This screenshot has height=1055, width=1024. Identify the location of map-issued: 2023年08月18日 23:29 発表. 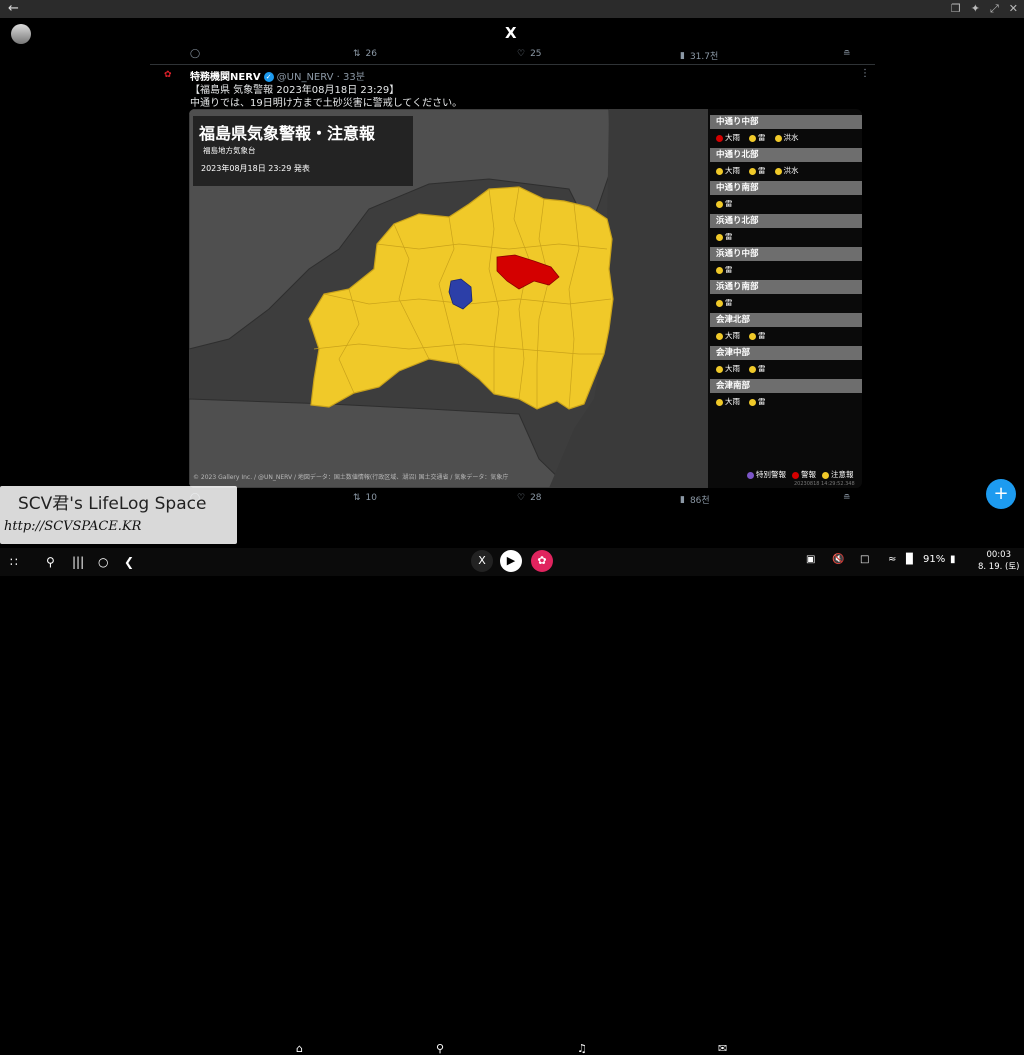
(255, 168).